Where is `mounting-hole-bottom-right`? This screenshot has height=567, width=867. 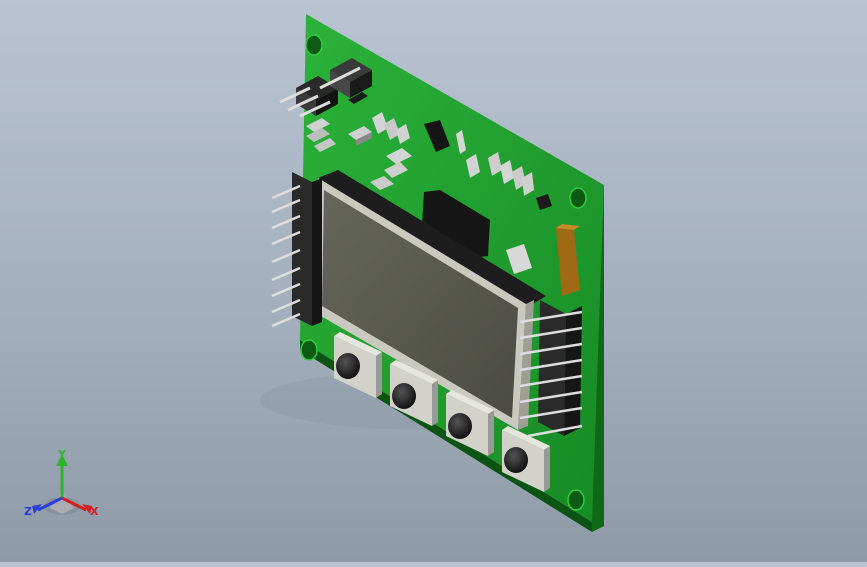 mounting-hole-bottom-right is located at coordinates (576, 500).